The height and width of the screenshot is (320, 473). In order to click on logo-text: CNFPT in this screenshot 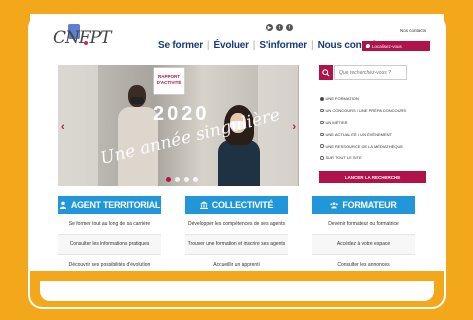, I will do `click(82, 38)`.